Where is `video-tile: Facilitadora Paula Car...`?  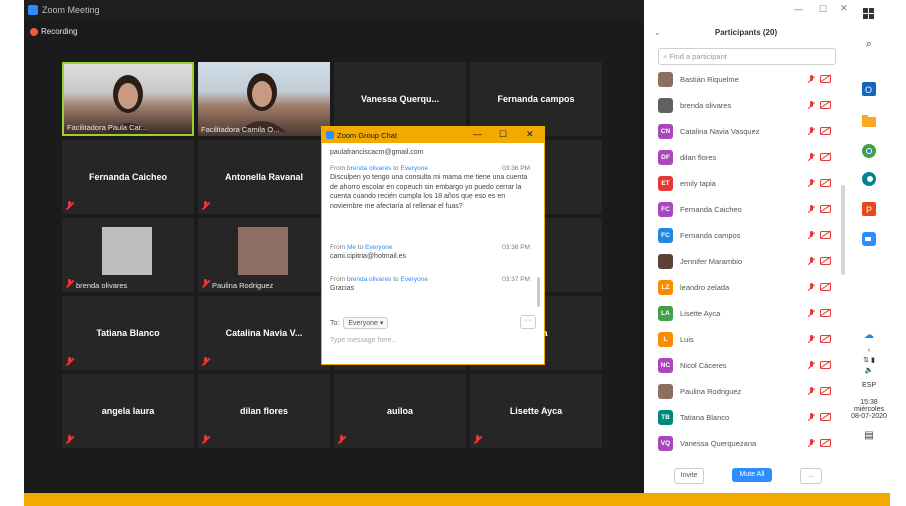
video-tile: Facilitadora Paula Car... is located at coordinates (128, 99).